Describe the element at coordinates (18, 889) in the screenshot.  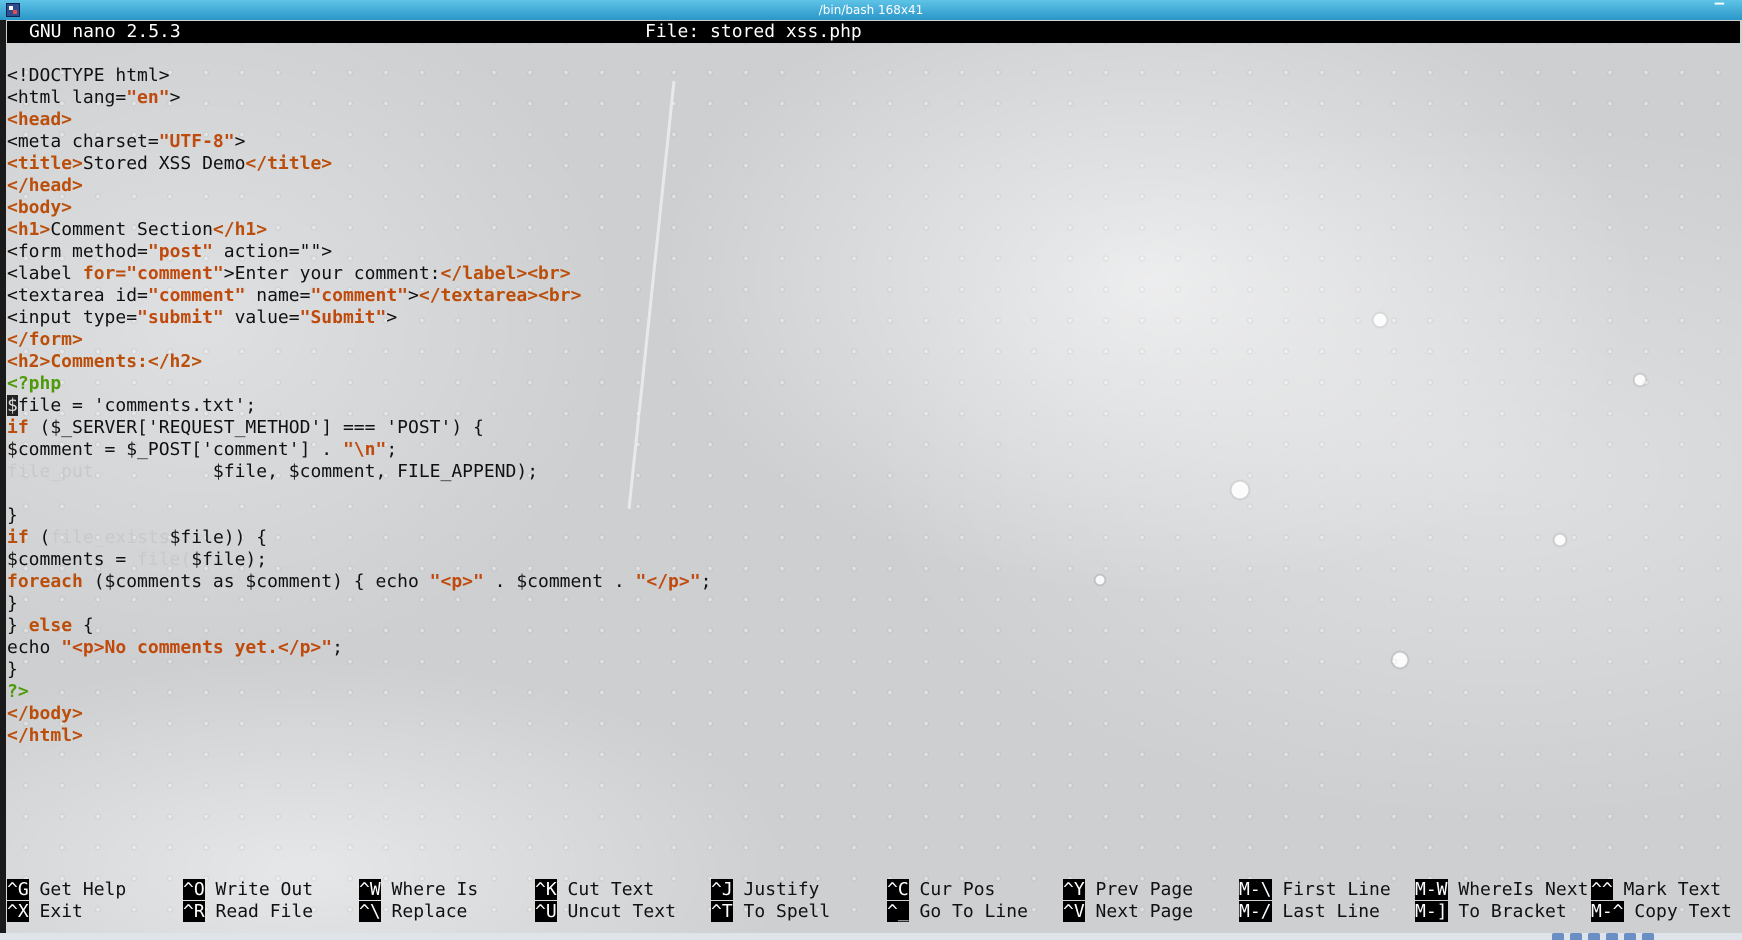
I see `shortcut-key: ^G` at that location.